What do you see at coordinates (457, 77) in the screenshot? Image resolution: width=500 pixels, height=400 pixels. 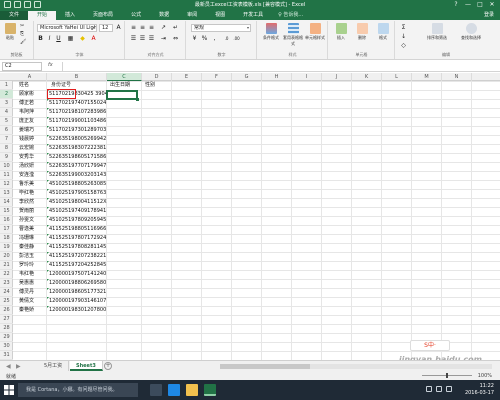 I see `column-header-n: N` at bounding box center [457, 77].